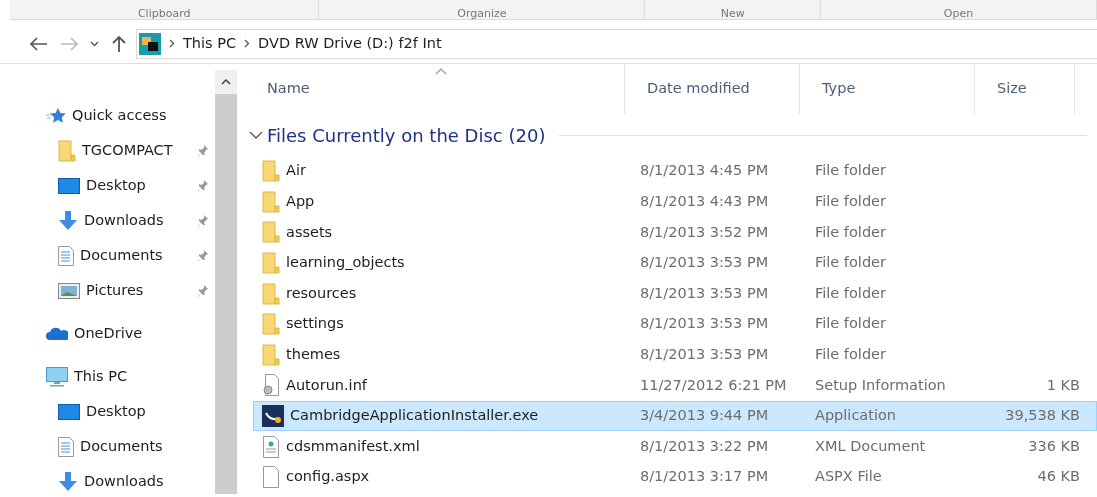 This screenshot has height=497, width=1097. What do you see at coordinates (887, 89) in the screenshot?
I see `column-header: Type` at bounding box center [887, 89].